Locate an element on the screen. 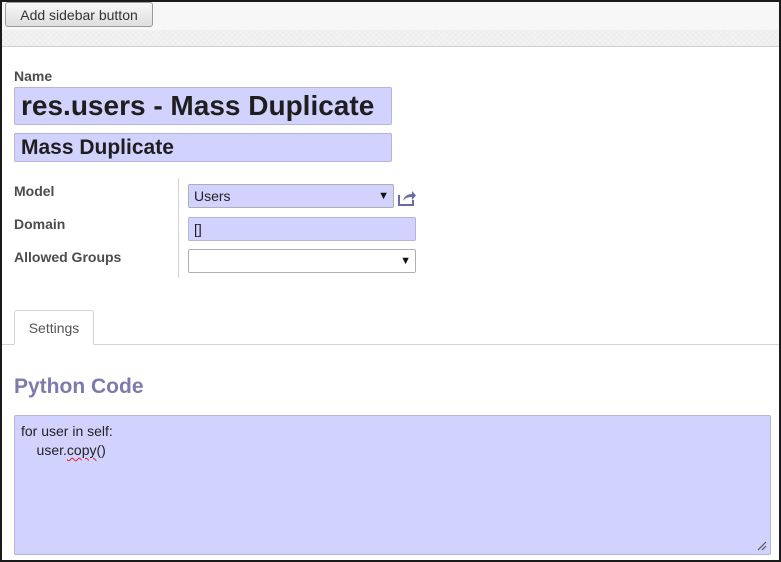  code-line: for user in self: is located at coordinates (67, 431).